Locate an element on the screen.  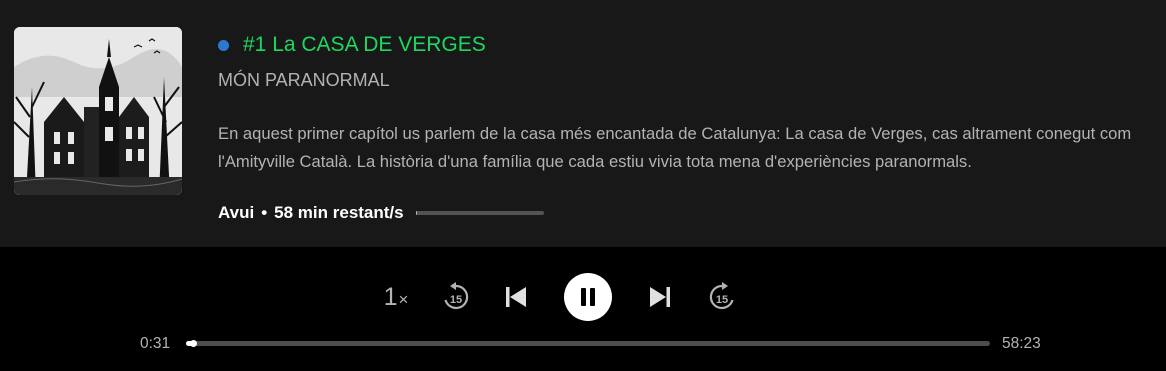
forward-15-icon: 15 is located at coordinates (721, 296).